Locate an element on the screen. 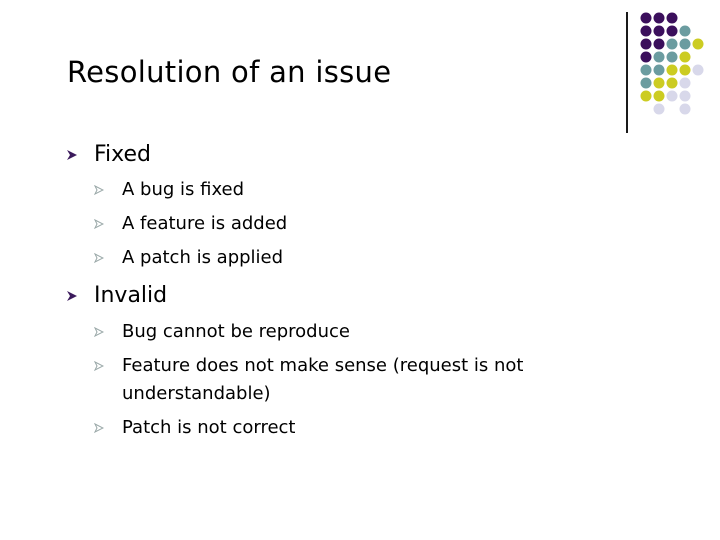  sub-bullet-label: A feature is added is located at coordinates (205, 223).